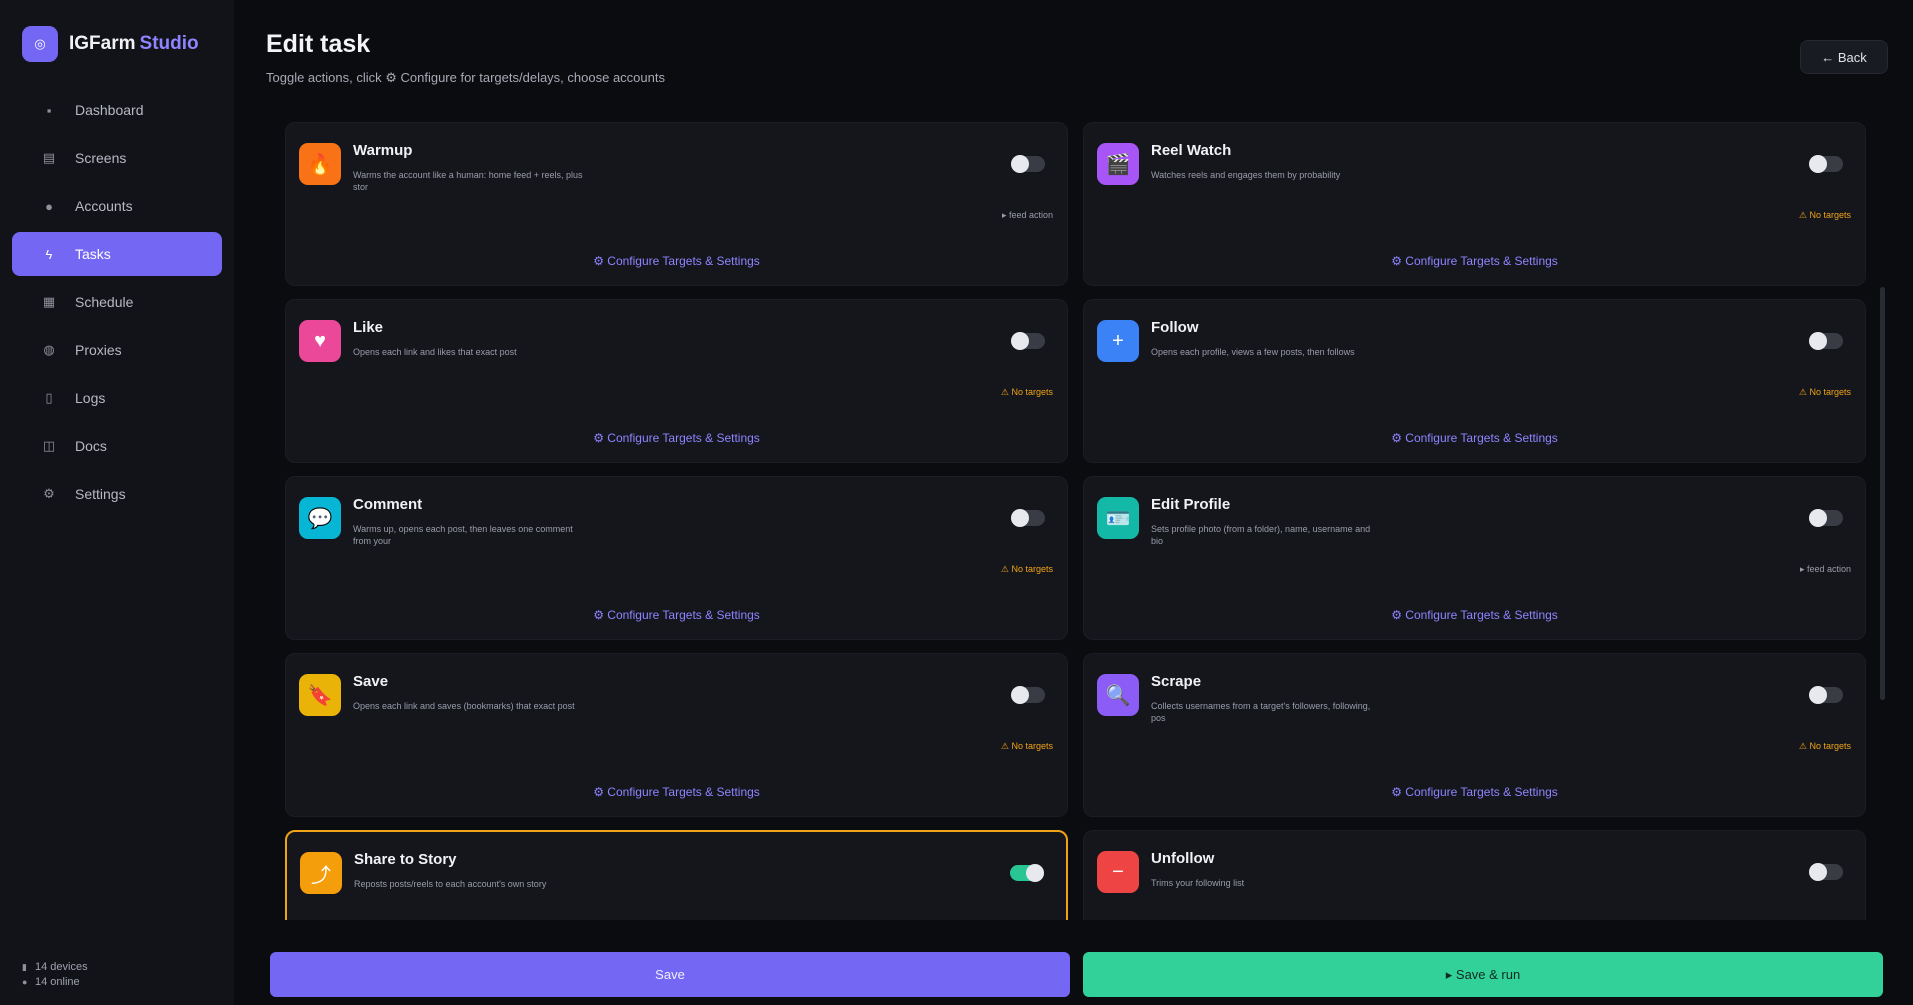  Describe the element at coordinates (405, 859) in the screenshot. I see `card-title: Share to Story` at that location.